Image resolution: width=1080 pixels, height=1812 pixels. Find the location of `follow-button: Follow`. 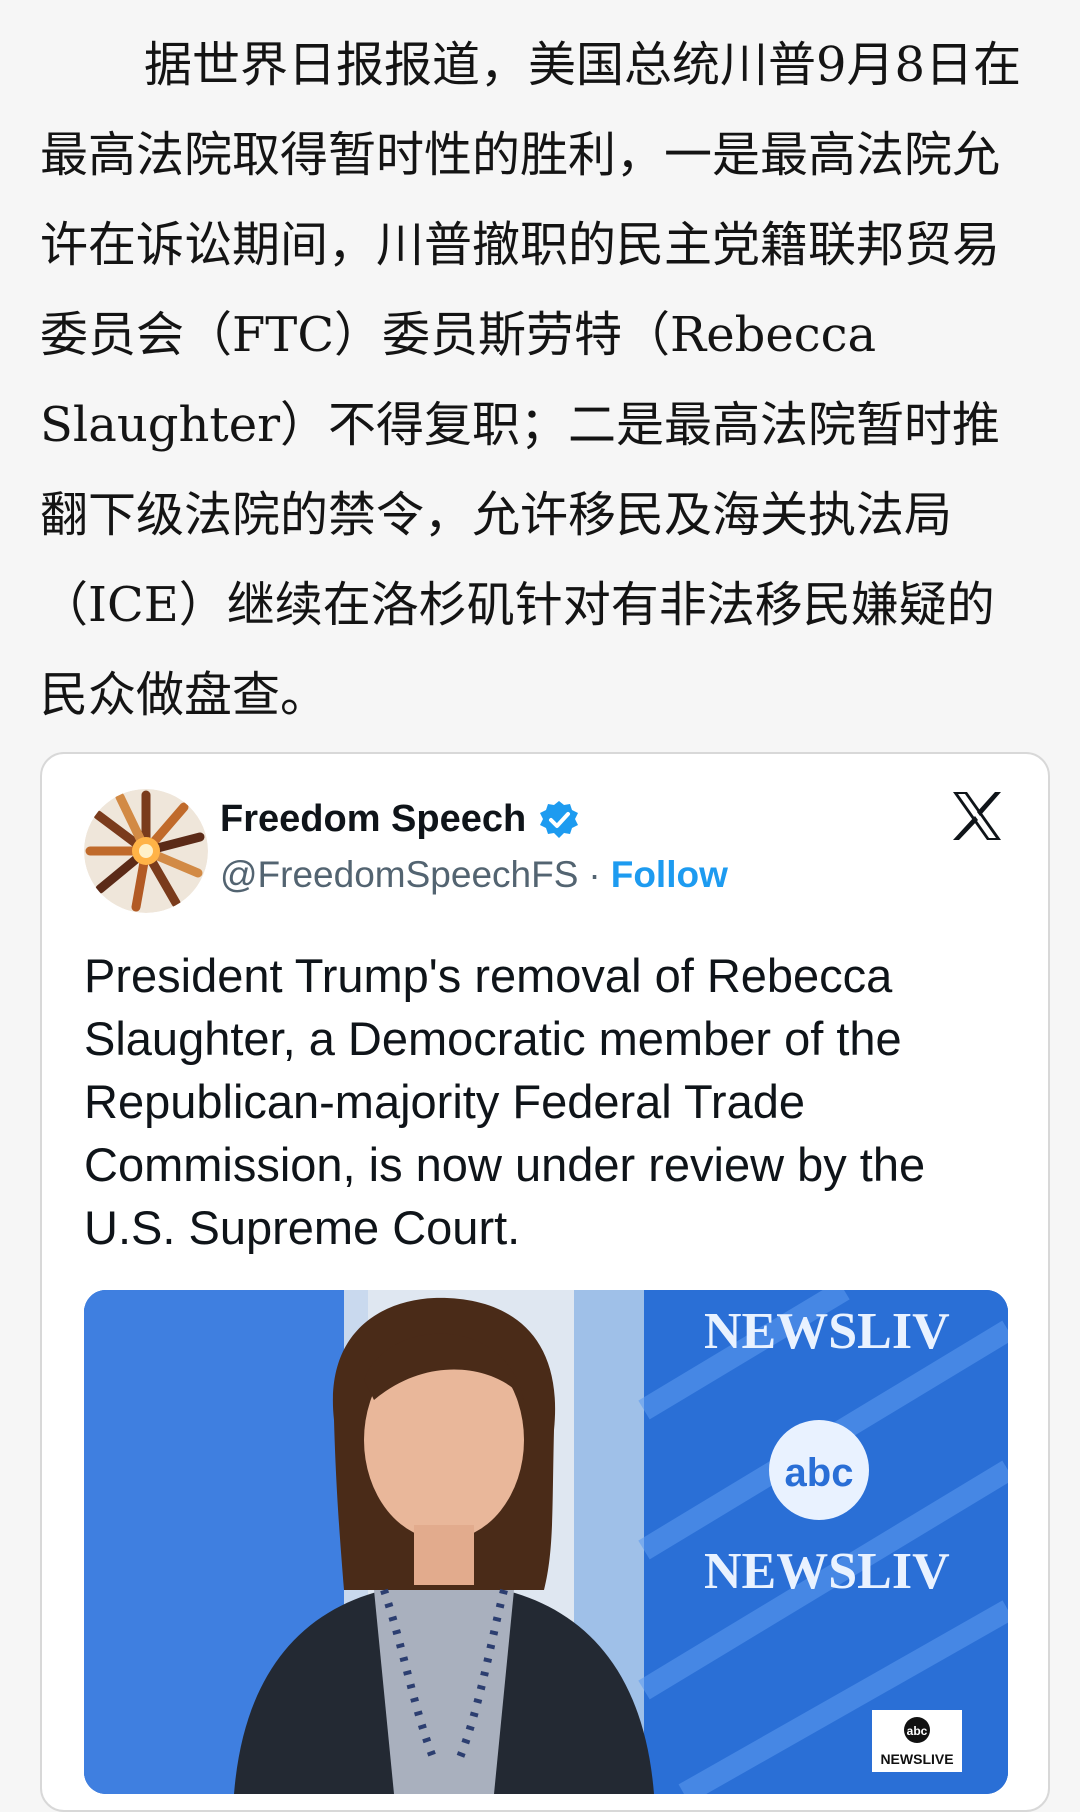

follow-button: Follow is located at coordinates (669, 875).